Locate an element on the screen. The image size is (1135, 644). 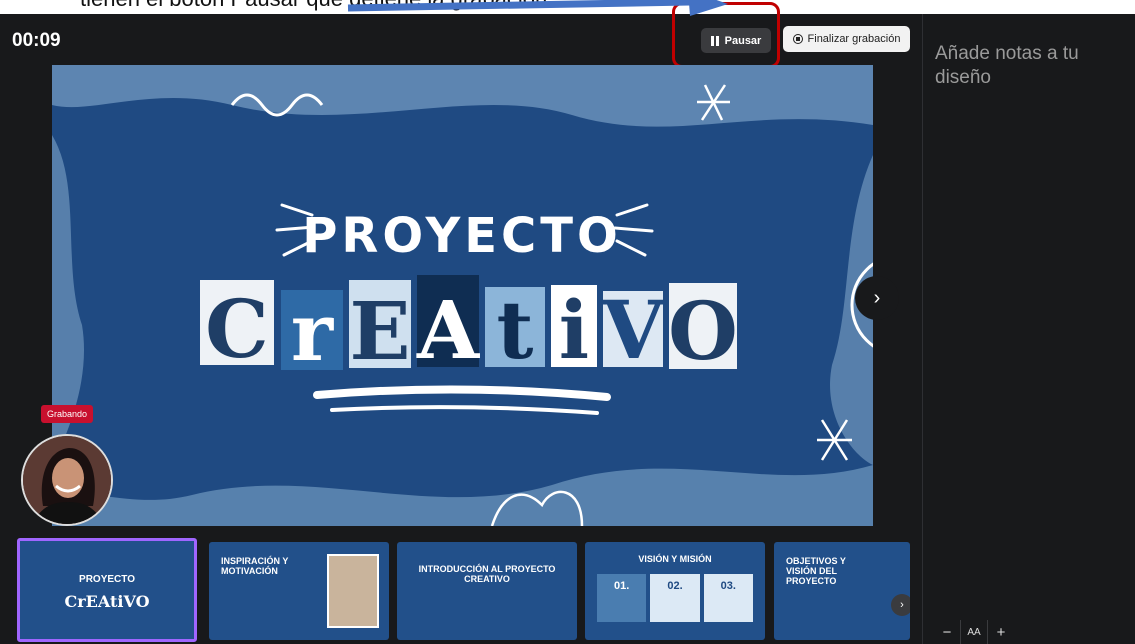
column-2: 02. is located at coordinates (675, 598).